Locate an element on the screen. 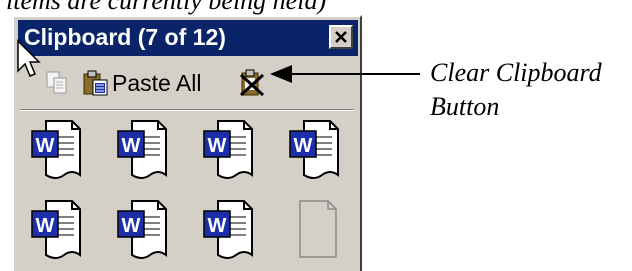 Image resolution: width=632 pixels, height=271 pixels. copy-icon is located at coordinates (56, 82).